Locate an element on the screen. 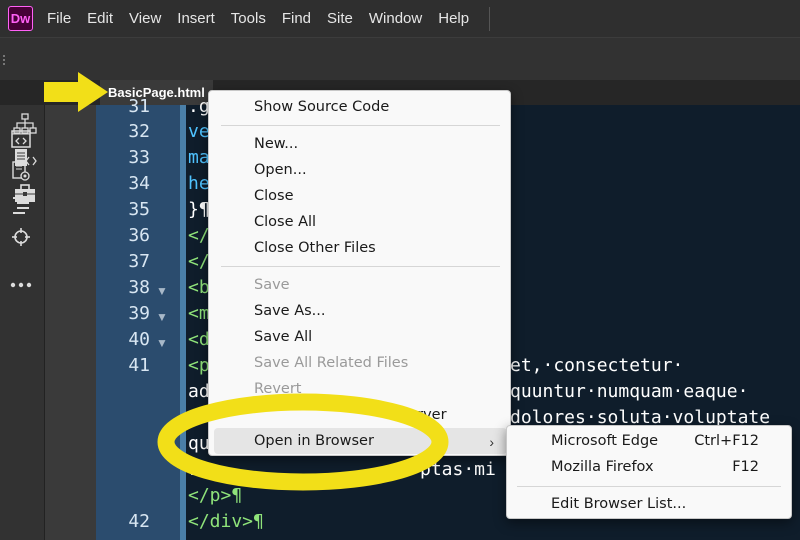  menu-revert: Revert is located at coordinates (278, 389).